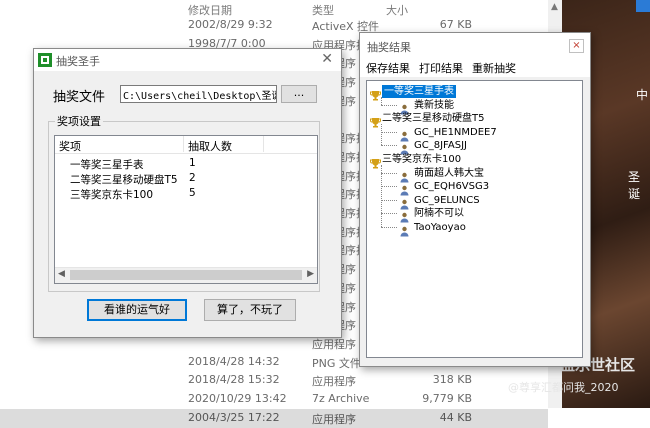 Image resolution: width=650 pixels, height=428 pixels. What do you see at coordinates (124, 179) in the screenshot?
I see `prize-name-cell: 二等奖三星移动硬盘T5` at bounding box center [124, 179].